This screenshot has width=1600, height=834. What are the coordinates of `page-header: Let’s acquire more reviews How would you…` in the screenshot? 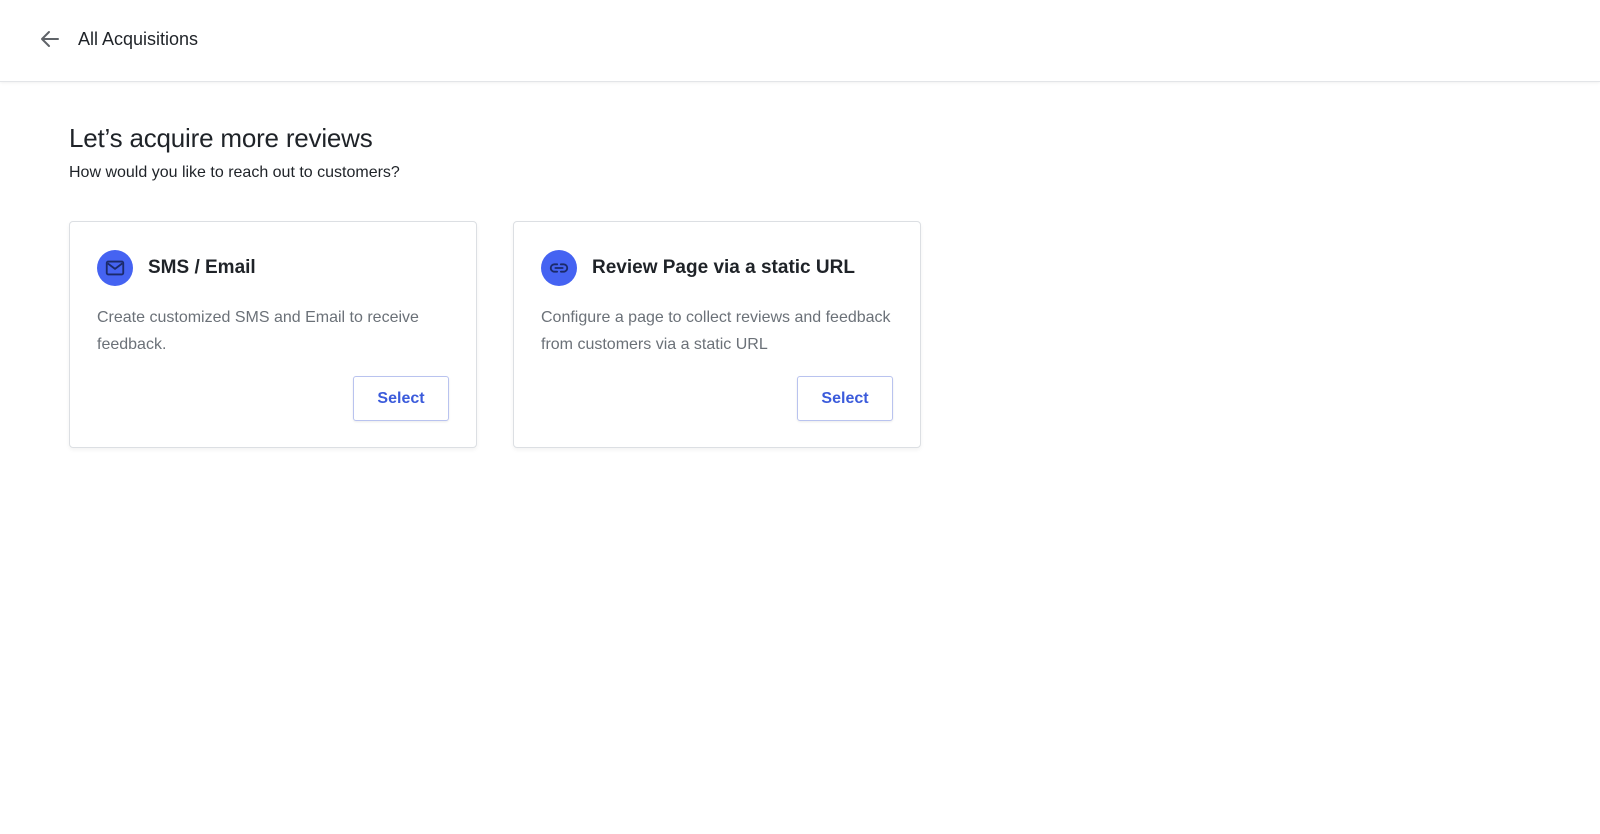 It's located at (234, 152).